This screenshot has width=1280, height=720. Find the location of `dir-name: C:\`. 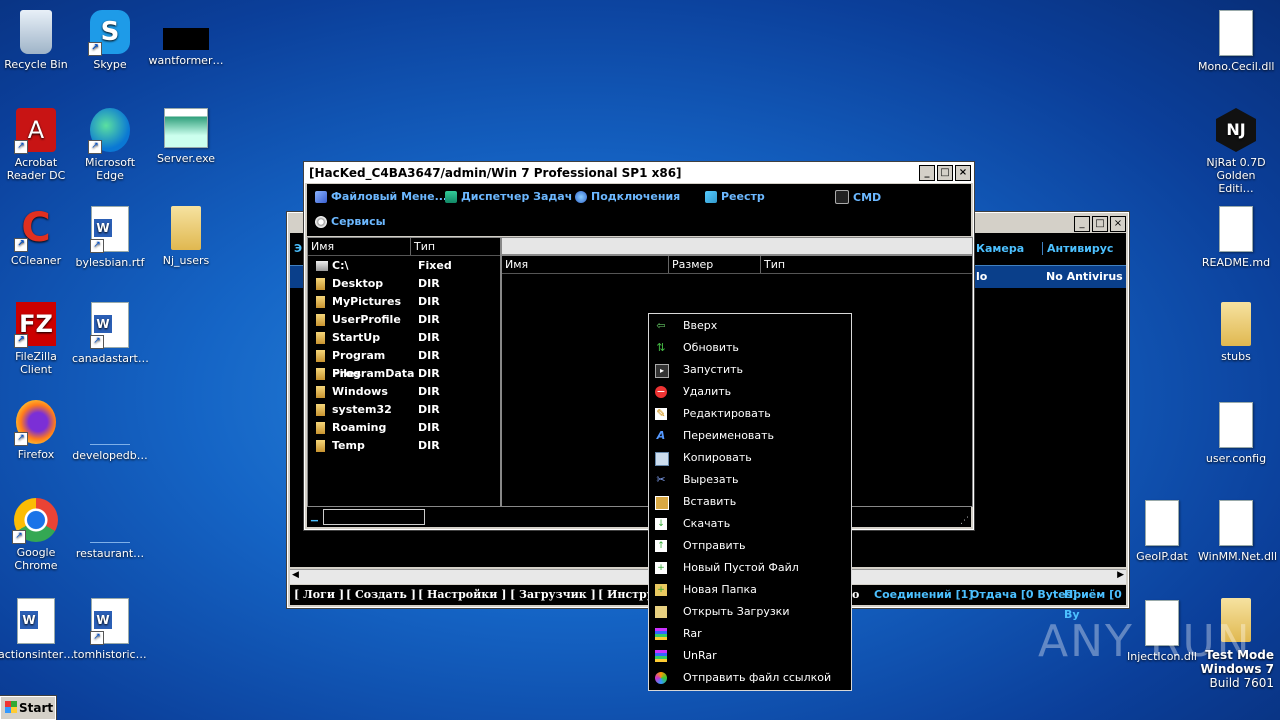

dir-name: C:\ is located at coordinates (340, 265).